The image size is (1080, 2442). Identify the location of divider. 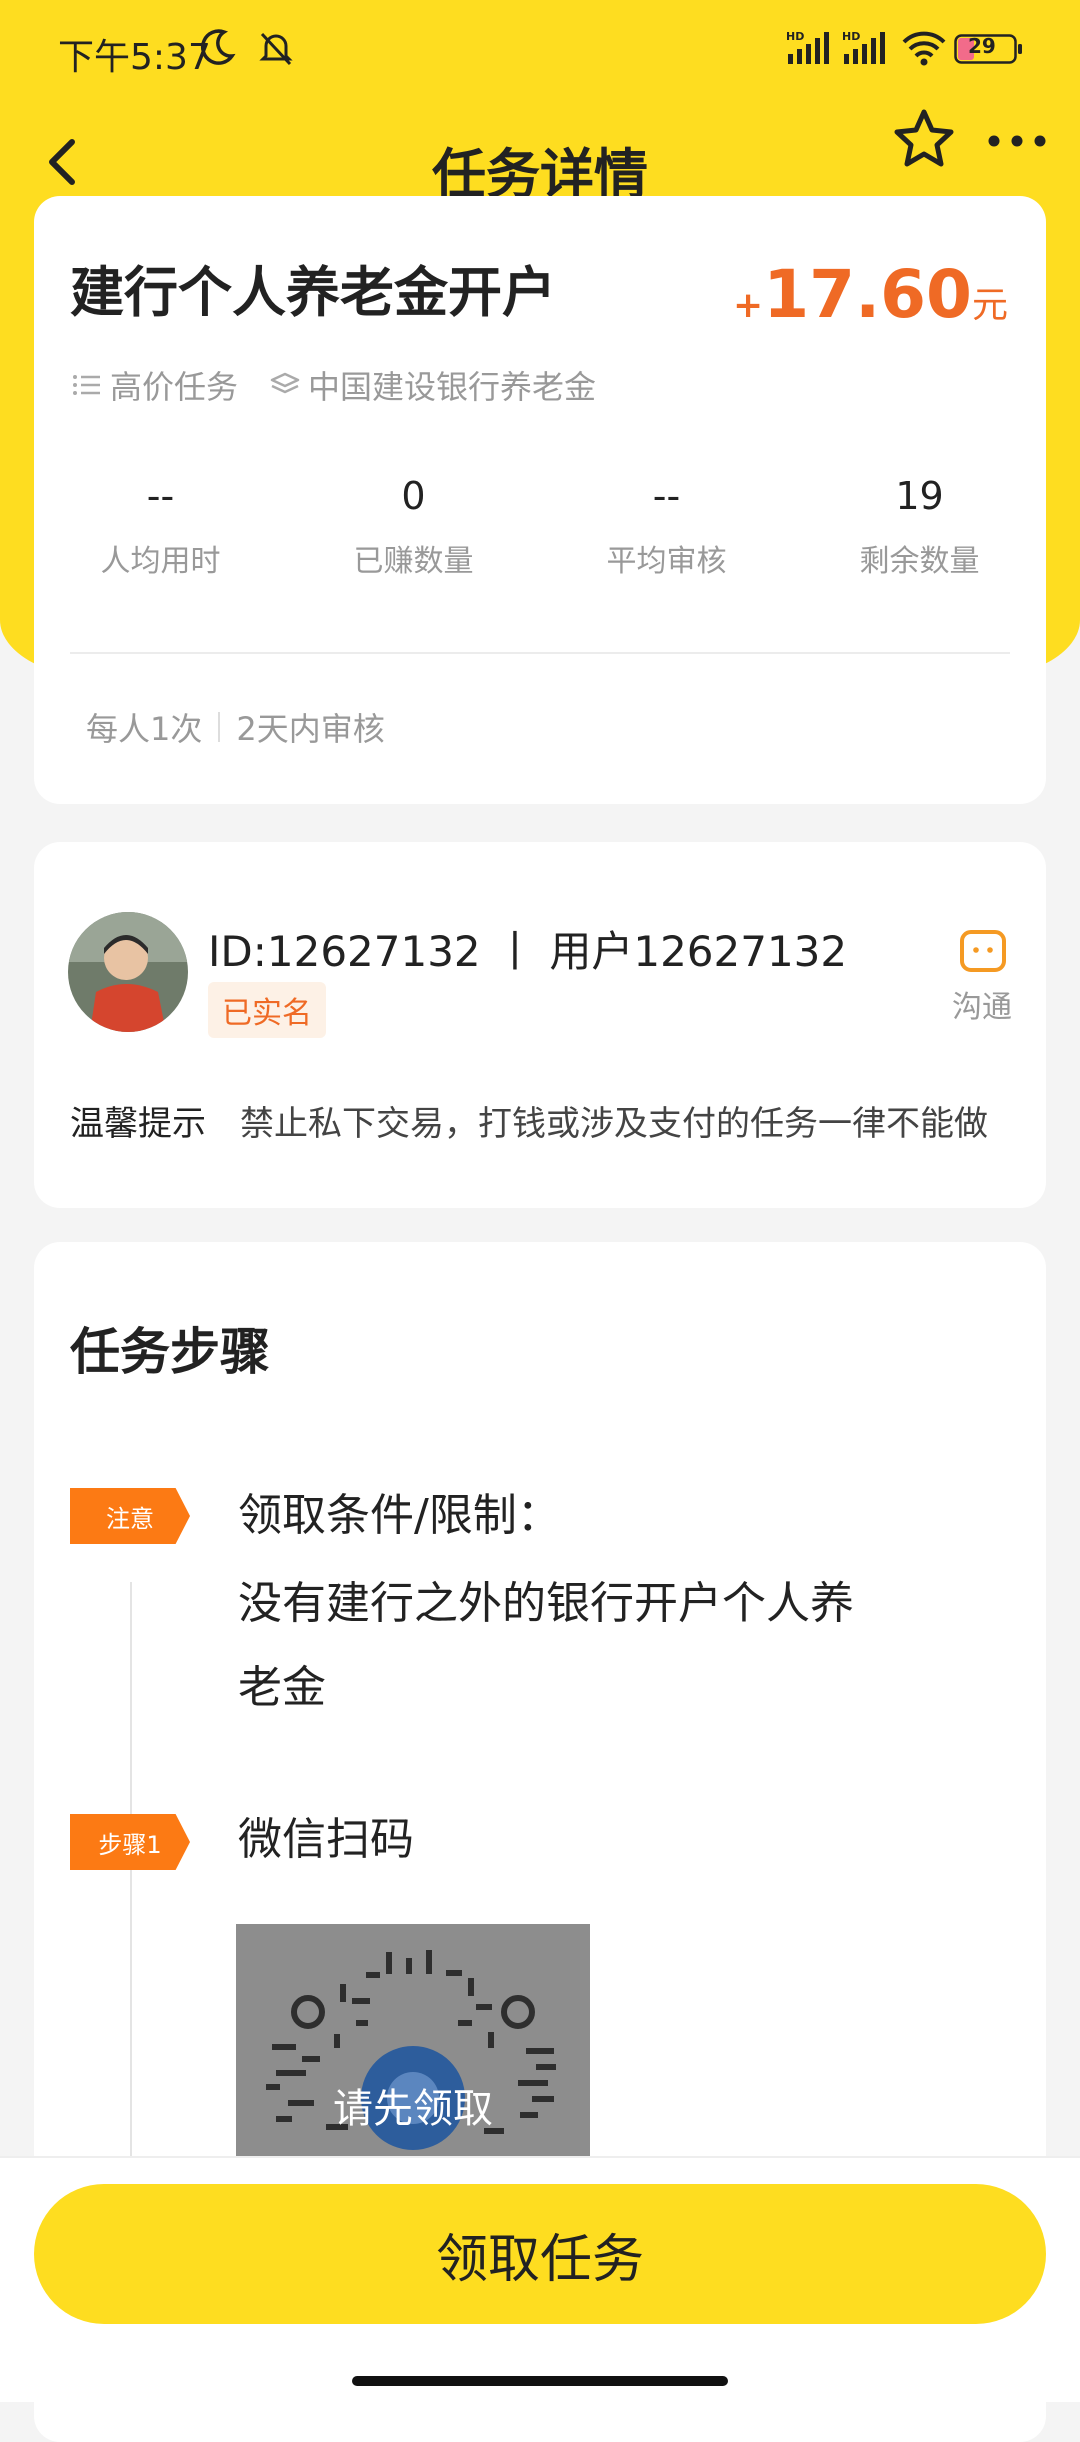
(540, 653).